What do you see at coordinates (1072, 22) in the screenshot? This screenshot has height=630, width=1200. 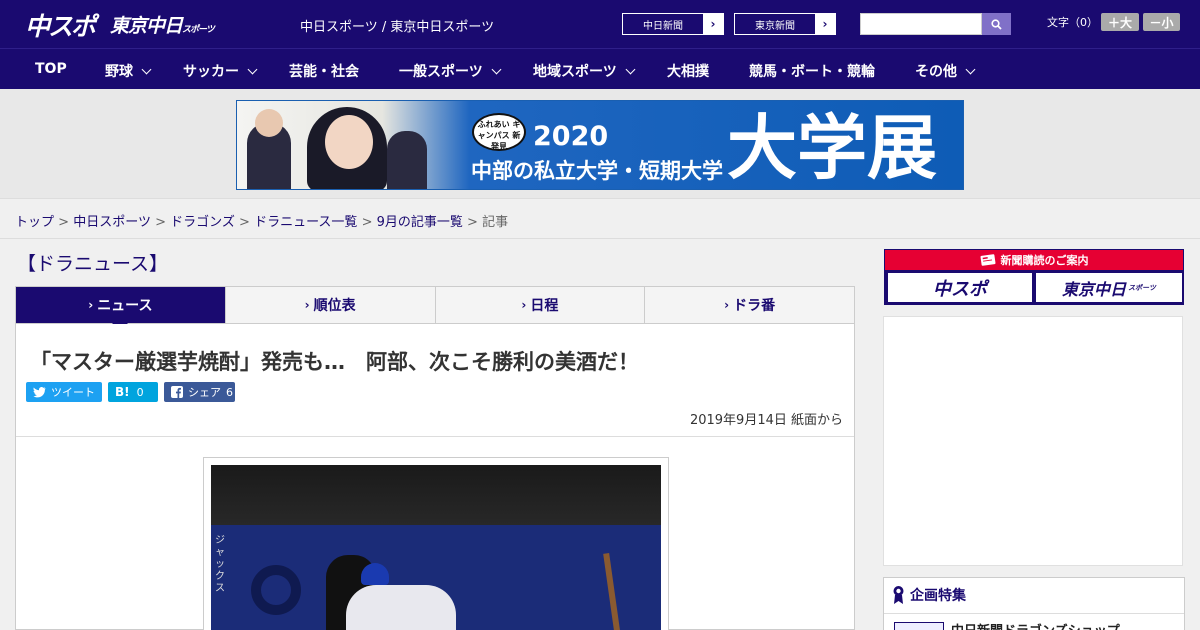 I see `font-size-label: 文字（0）` at bounding box center [1072, 22].